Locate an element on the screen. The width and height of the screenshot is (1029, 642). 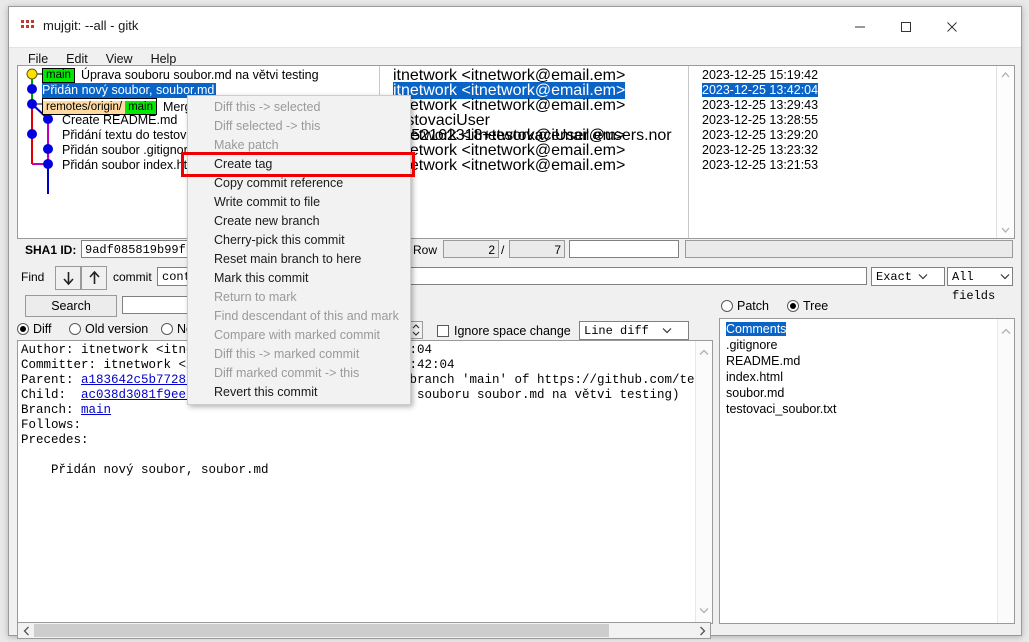
window-title: mujgit: --all - gitk is located at coordinates (91, 25).